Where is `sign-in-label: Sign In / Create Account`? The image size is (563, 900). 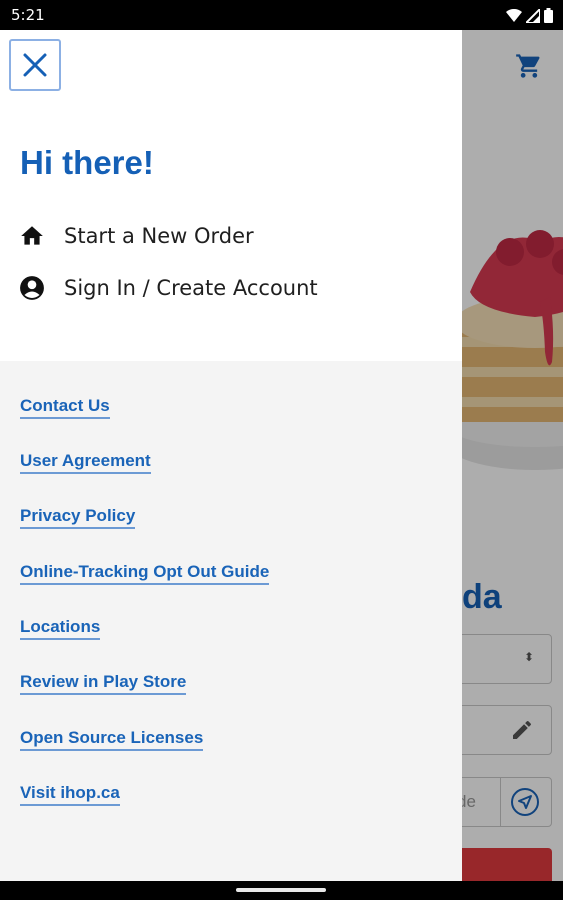 sign-in-label: Sign In / Create Account is located at coordinates (191, 288).